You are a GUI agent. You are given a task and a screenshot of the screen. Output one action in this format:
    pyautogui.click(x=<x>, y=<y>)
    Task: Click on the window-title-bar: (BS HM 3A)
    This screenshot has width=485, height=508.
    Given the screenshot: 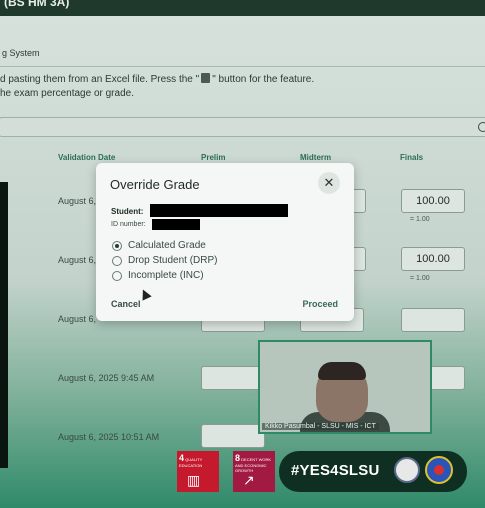 What is the action you would take?
    pyautogui.click(x=242, y=8)
    